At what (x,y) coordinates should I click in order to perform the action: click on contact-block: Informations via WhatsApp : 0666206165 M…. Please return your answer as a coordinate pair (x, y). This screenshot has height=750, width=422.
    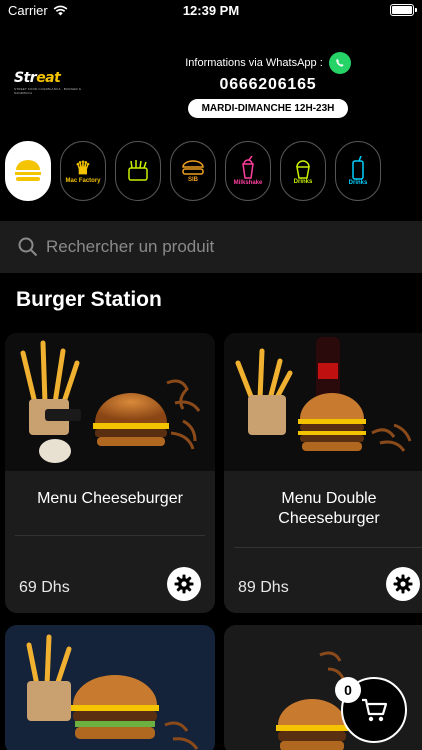
    Looking at the image, I should click on (268, 84).